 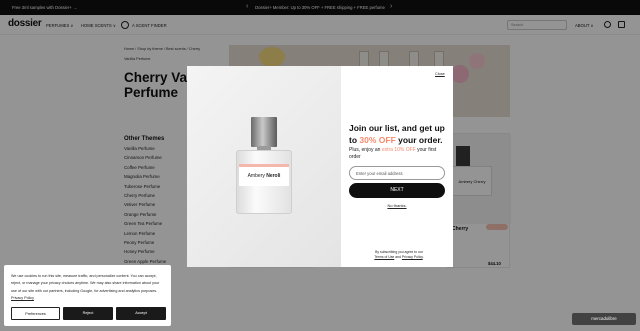 I want to click on accept-button: Accept, so click(x=141, y=313).